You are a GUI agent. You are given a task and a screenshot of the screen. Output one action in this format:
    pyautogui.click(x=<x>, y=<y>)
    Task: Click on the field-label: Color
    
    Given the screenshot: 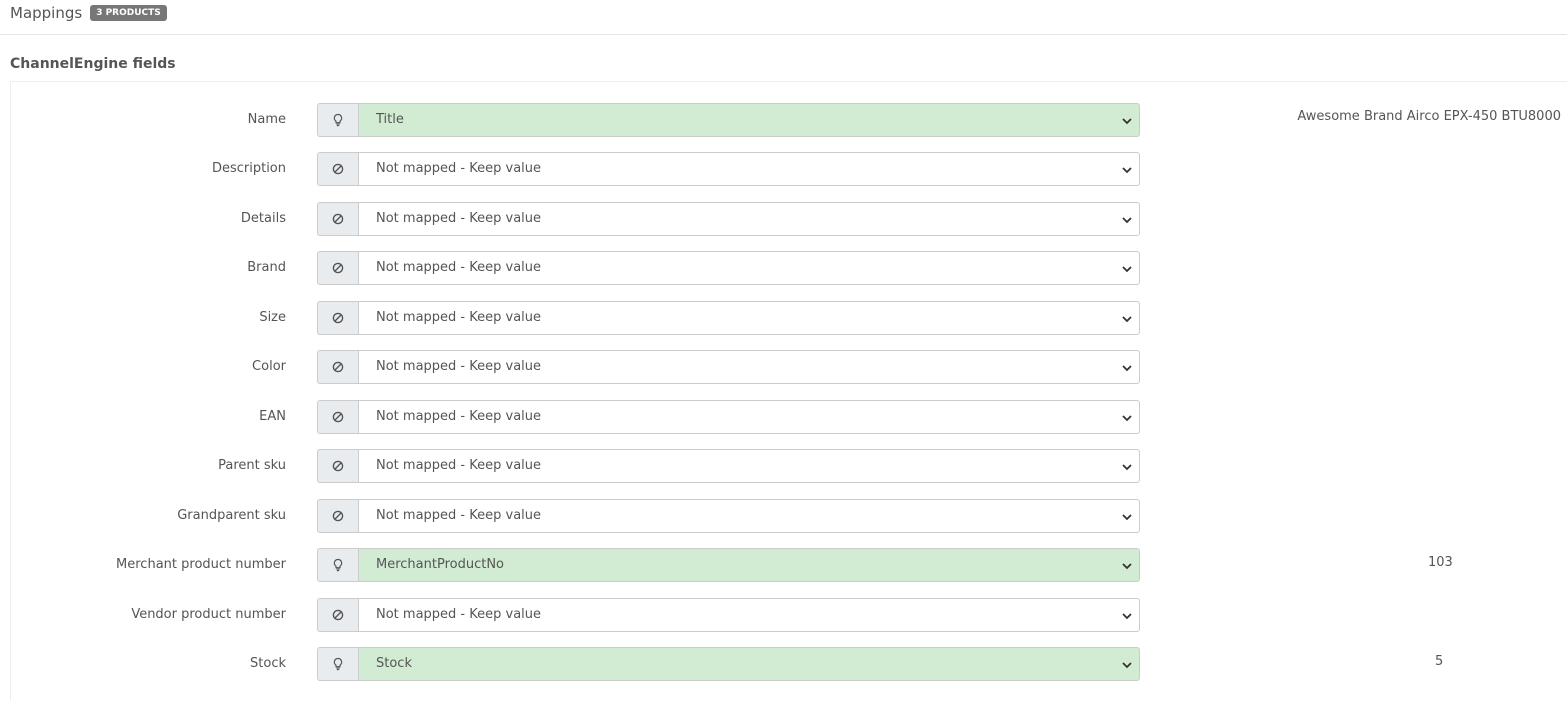 What is the action you would take?
    pyautogui.click(x=269, y=366)
    